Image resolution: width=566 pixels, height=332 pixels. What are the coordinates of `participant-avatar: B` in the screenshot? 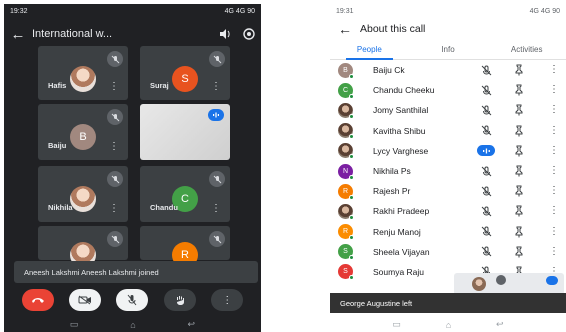 It's located at (83, 137).